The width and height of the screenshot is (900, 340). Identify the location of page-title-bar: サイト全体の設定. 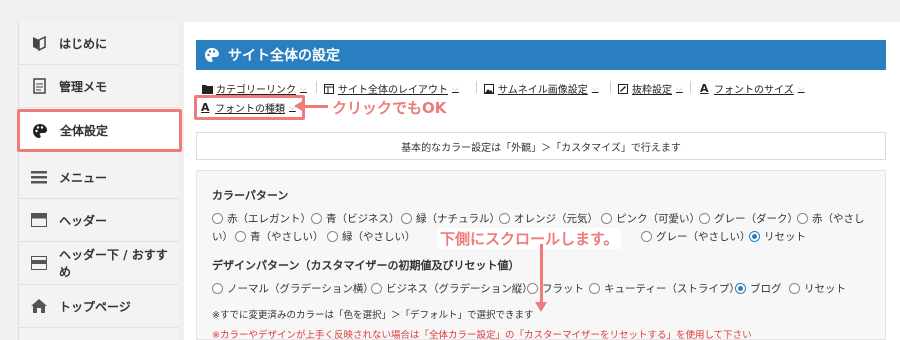
(541, 55).